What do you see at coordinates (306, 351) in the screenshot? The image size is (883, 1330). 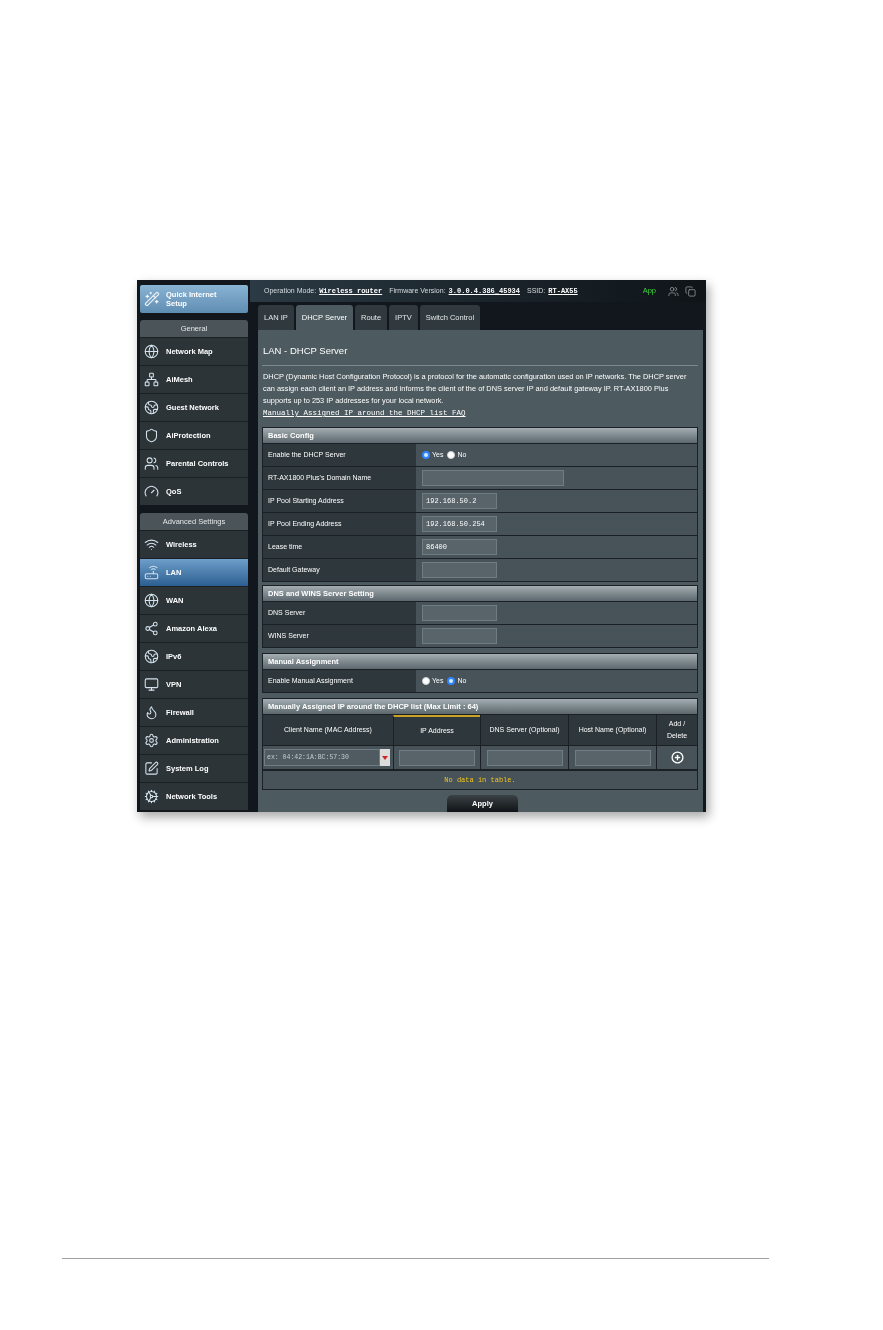 I see `page-title: LAN - DHCP Server` at bounding box center [306, 351].